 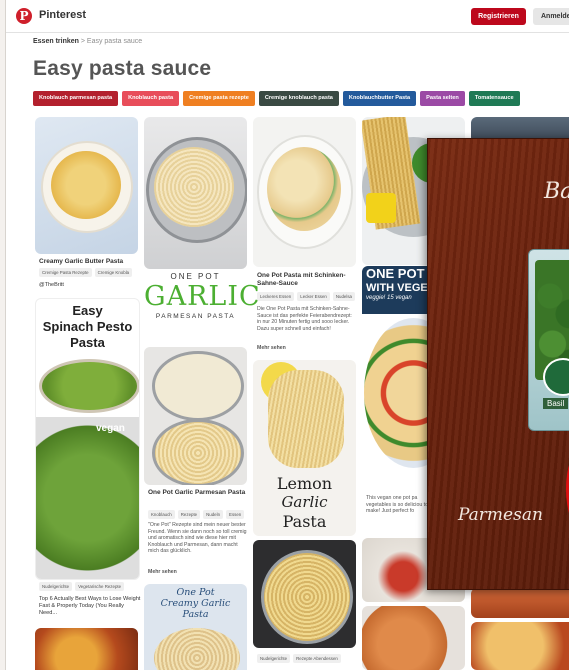 What do you see at coordinates (86, 649) in the screenshot?
I see `pin-image-pasta-skillet` at bounding box center [86, 649].